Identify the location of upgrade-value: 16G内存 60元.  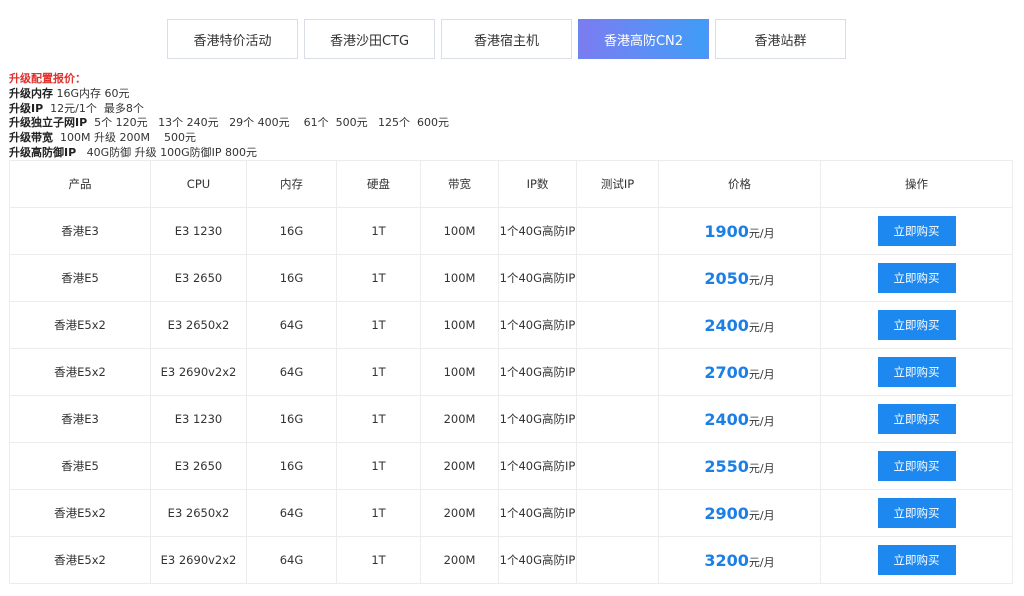
(91, 93).